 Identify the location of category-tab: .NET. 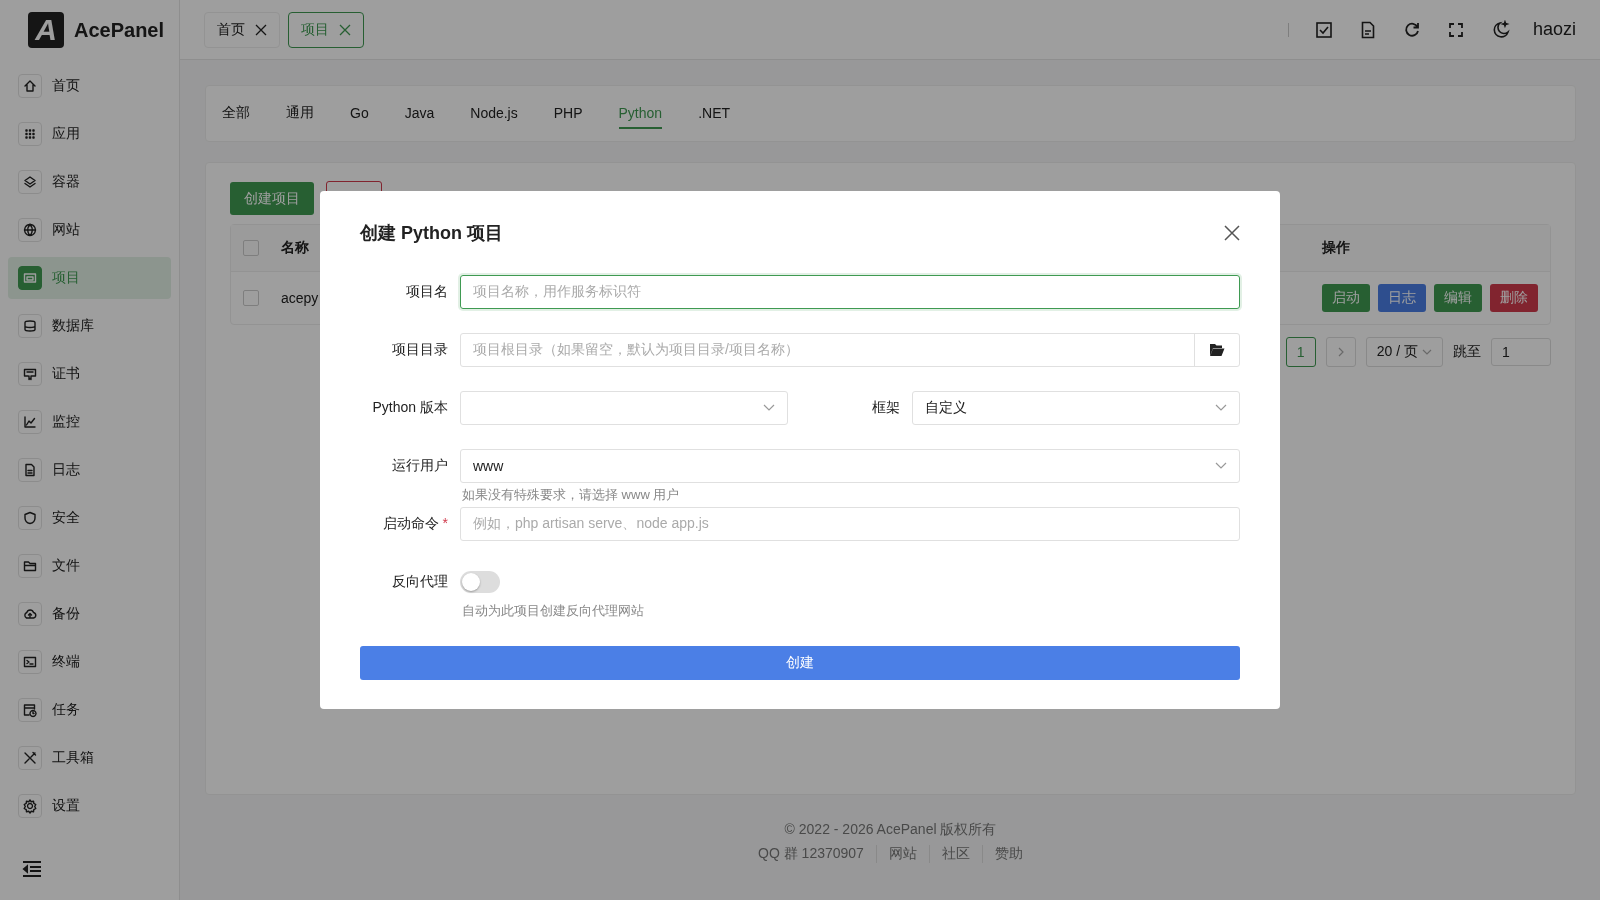
(714, 113).